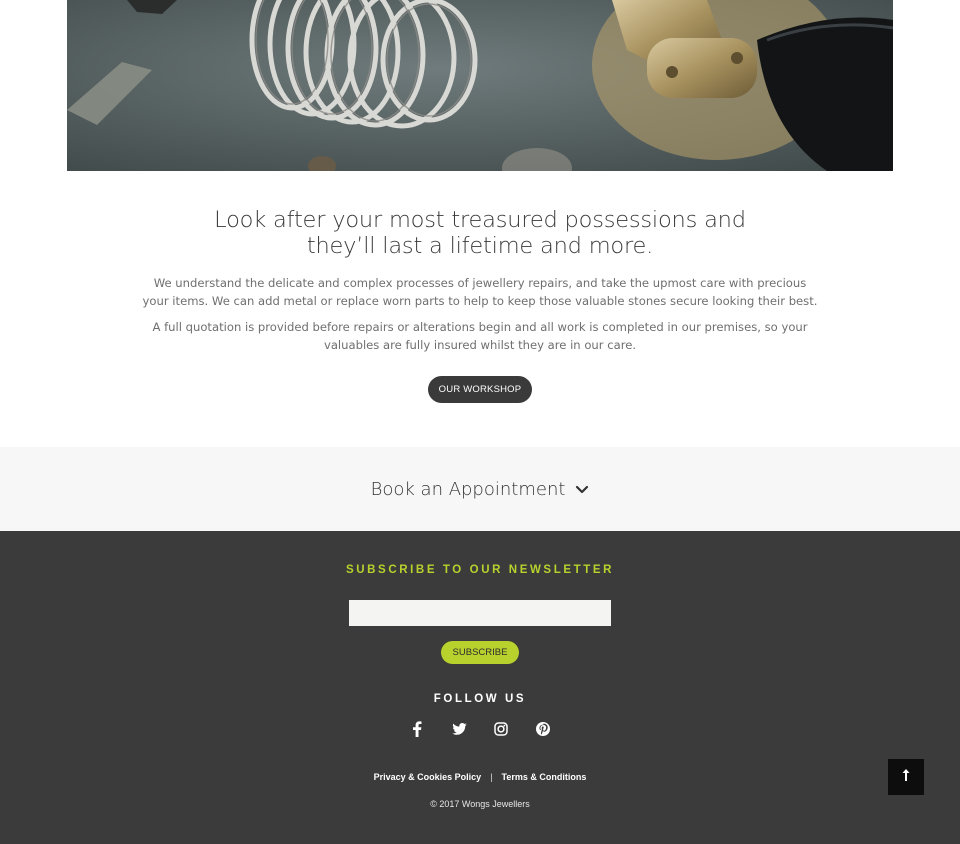 Image resolution: width=960 pixels, height=844 pixels. I want to click on back-to-top-button, so click(906, 777).